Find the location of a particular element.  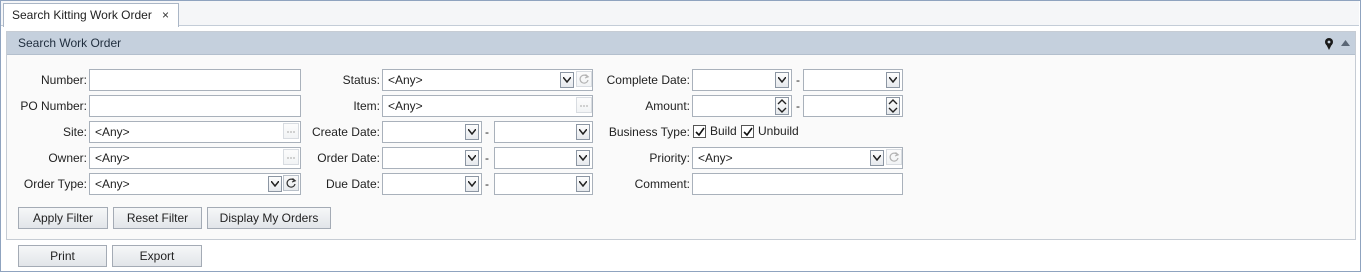

reset-filter-button: Reset Filter is located at coordinates (157, 218).